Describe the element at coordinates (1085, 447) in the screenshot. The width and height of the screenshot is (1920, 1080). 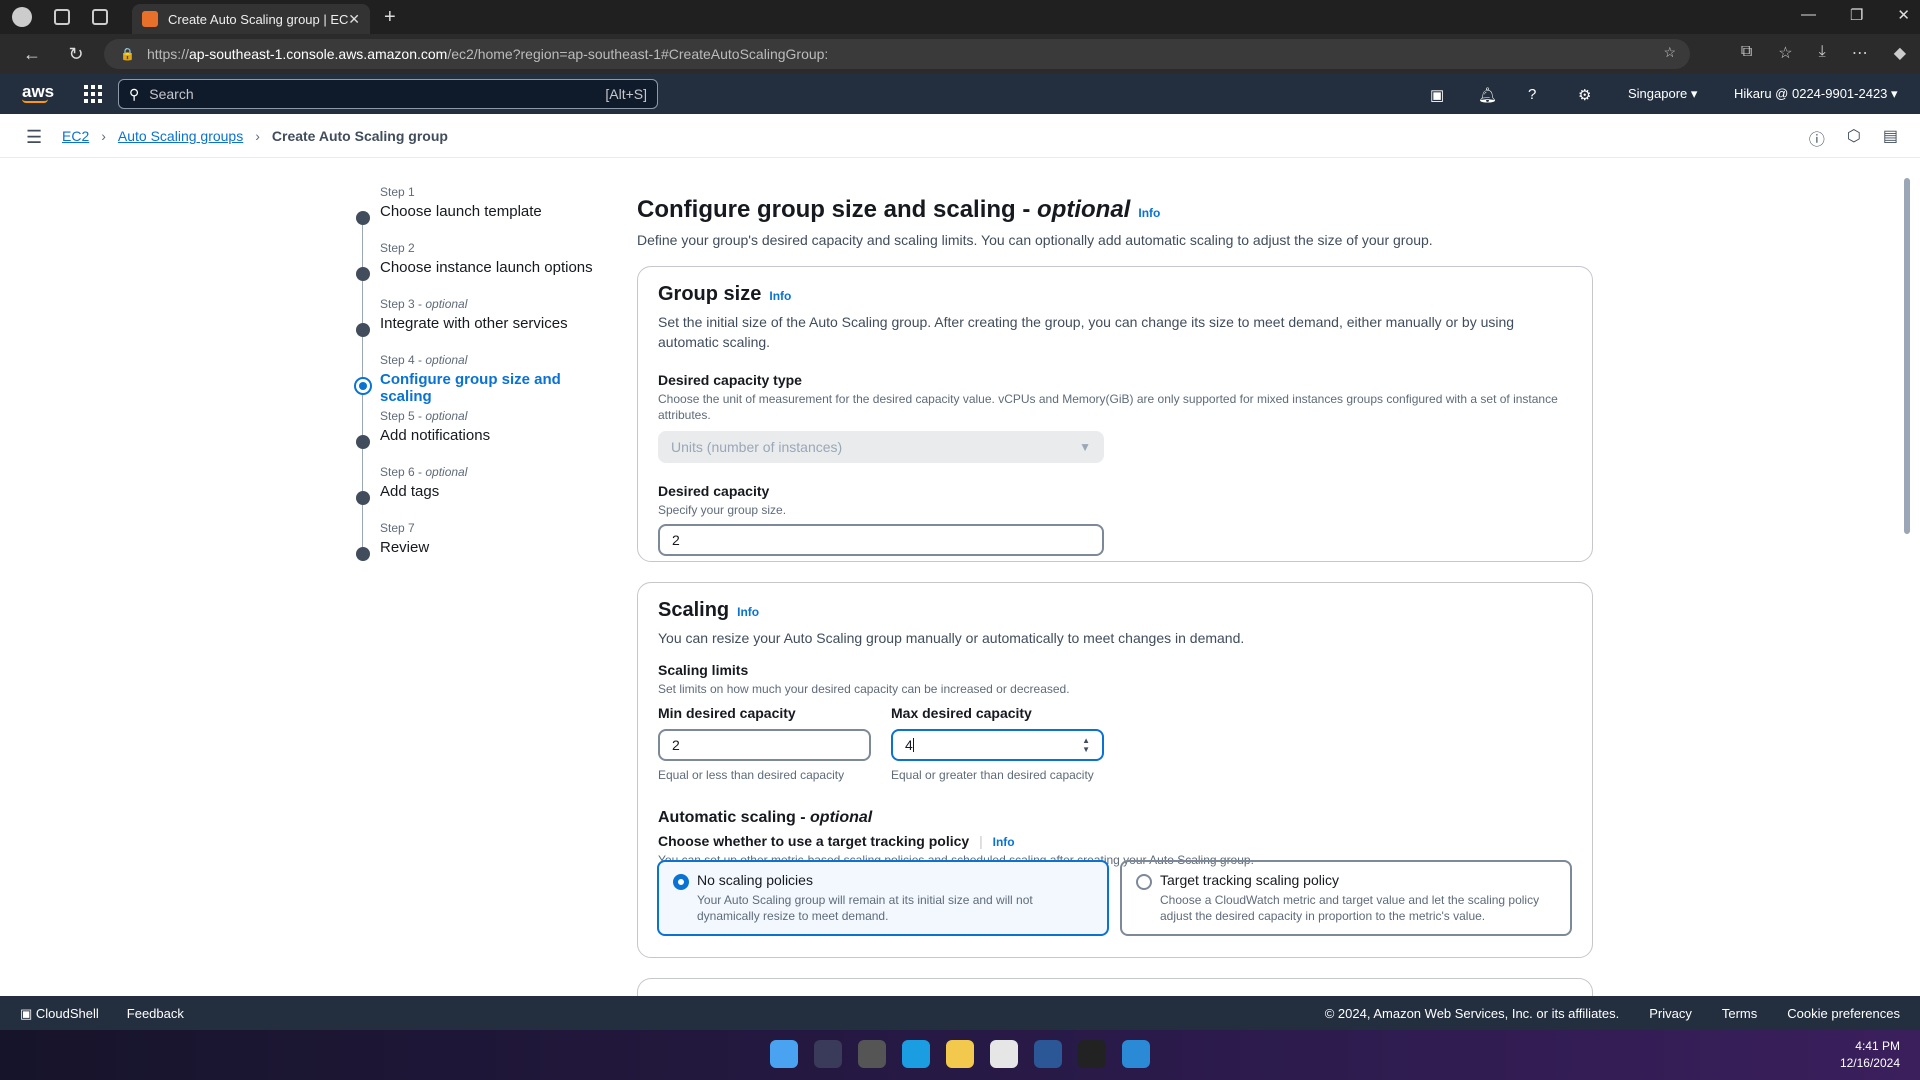
I see `caret-down-icon: ▼` at that location.